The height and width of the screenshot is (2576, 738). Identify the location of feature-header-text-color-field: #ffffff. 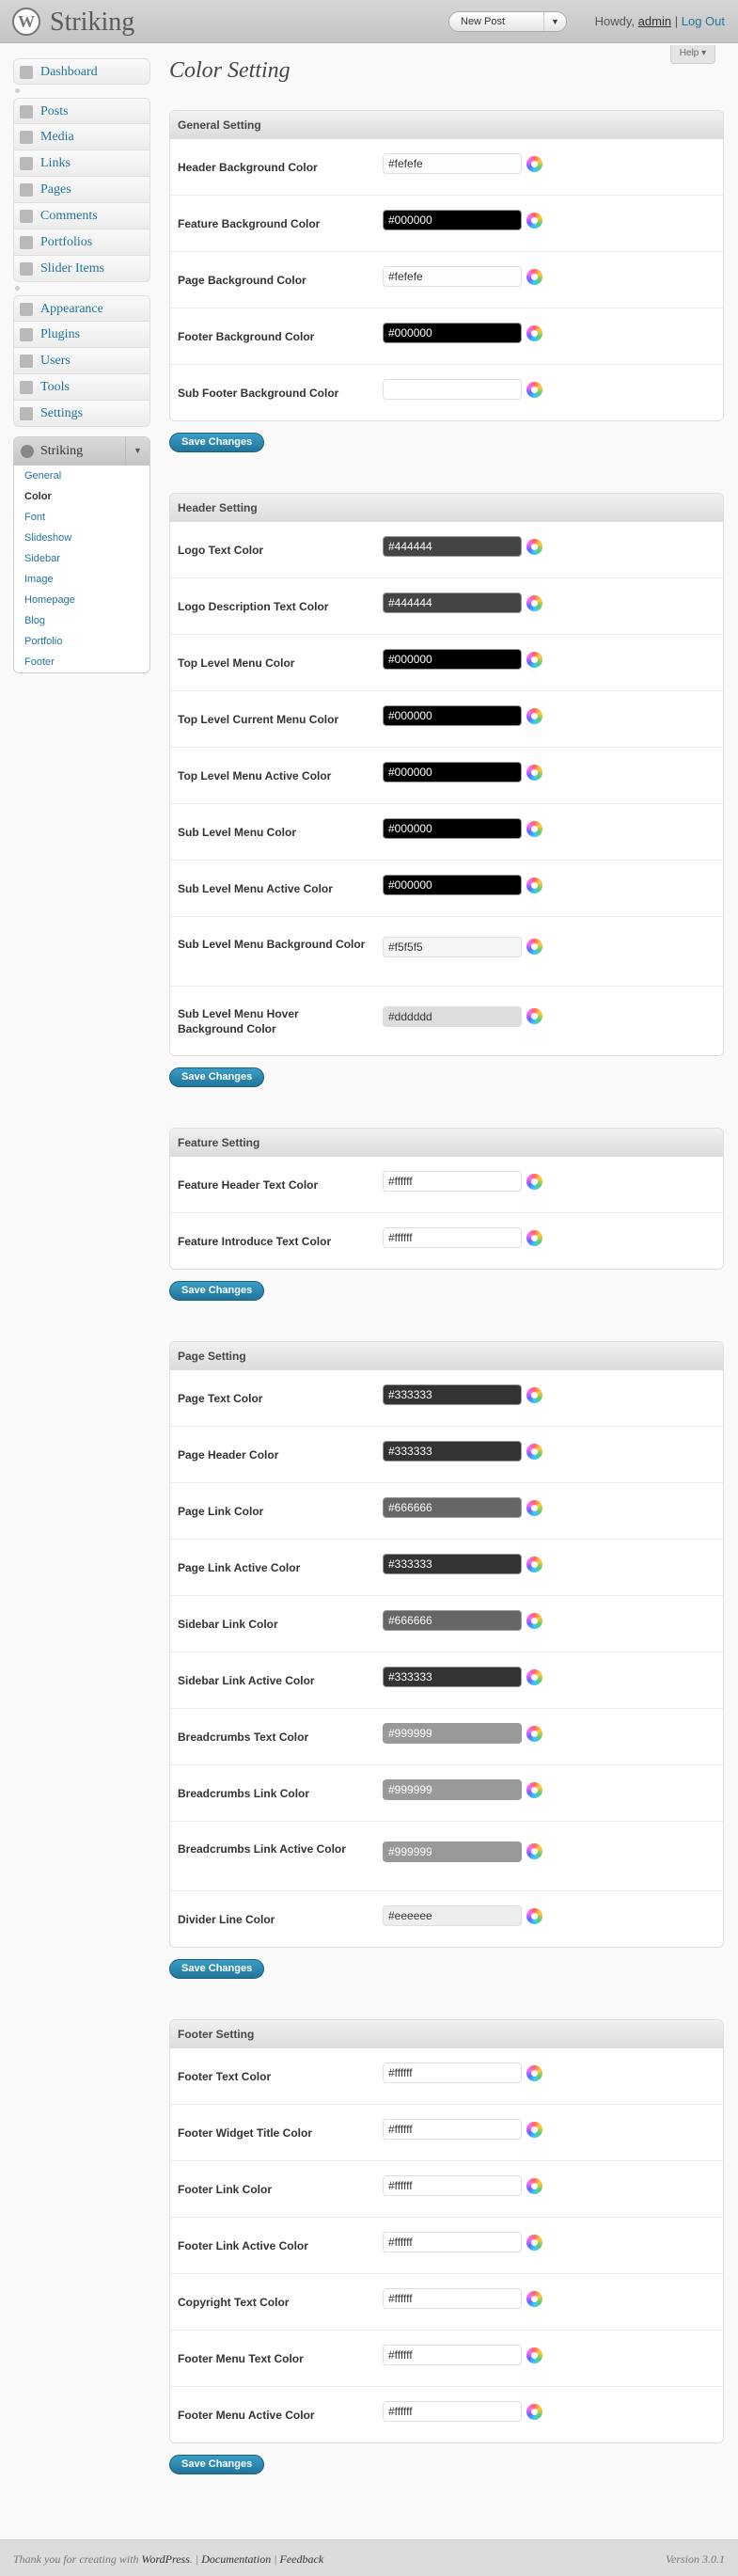
(452, 1181).